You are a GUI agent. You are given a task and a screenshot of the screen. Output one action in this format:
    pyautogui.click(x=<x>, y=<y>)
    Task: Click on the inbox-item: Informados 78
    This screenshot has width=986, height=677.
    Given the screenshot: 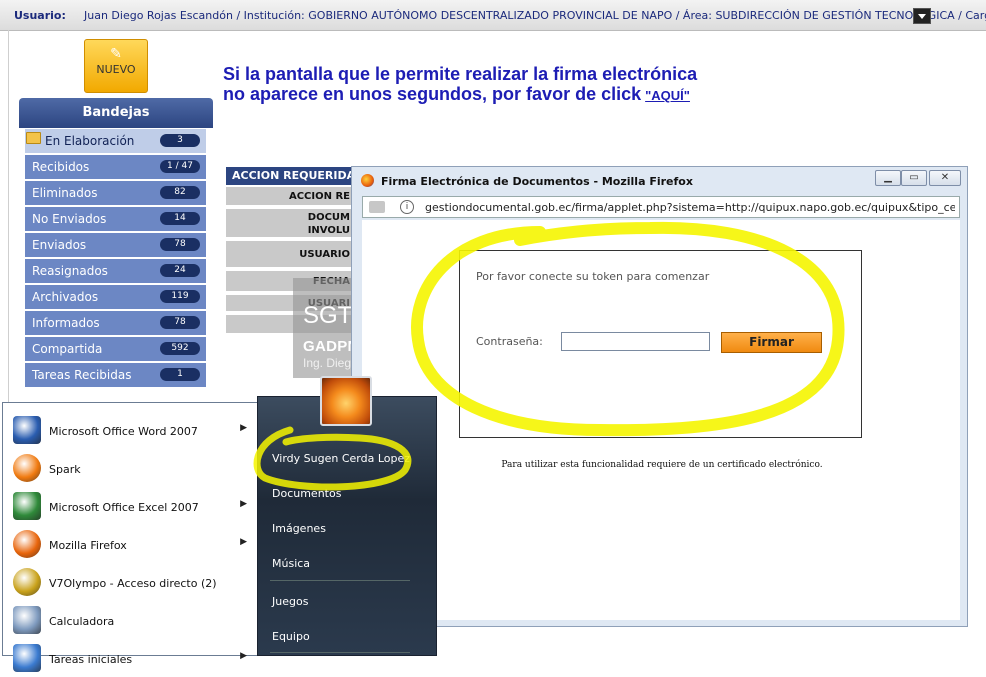 What is the action you would take?
    pyautogui.click(x=115, y=324)
    